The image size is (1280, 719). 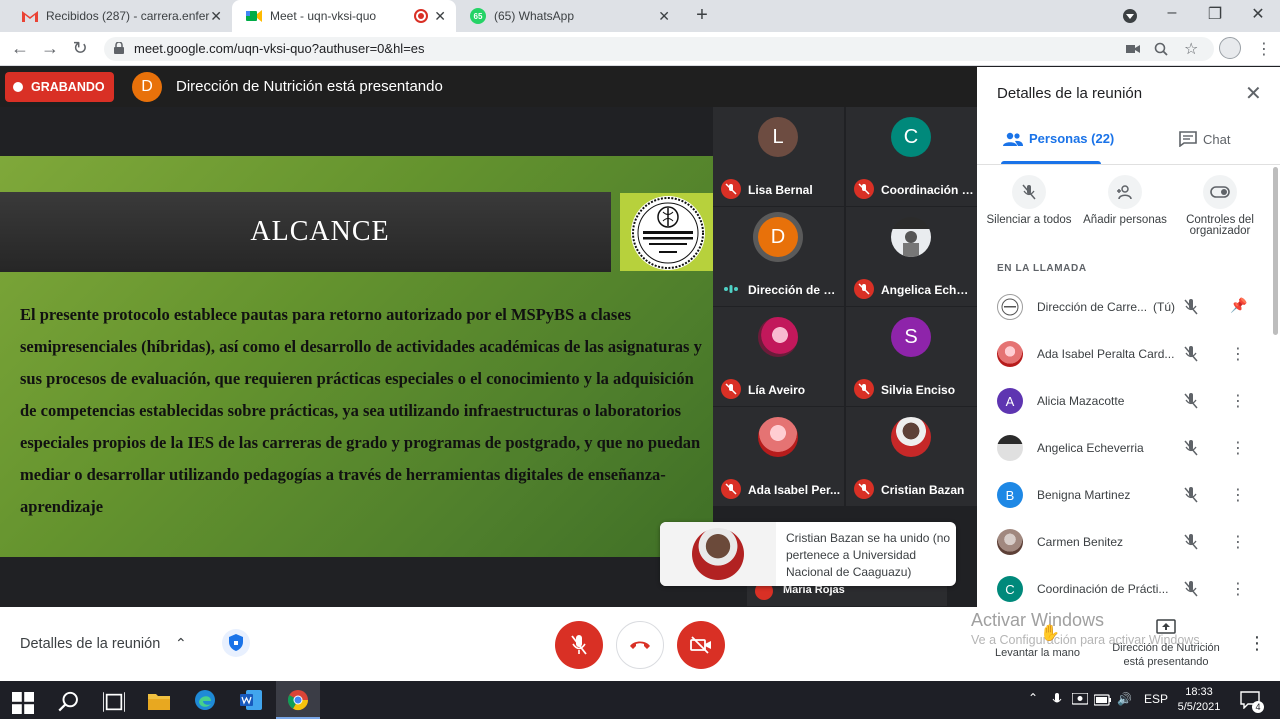 I want to click on participant-row: Dirección de Carre... (Tú) 📌, so click(x=1124, y=308).